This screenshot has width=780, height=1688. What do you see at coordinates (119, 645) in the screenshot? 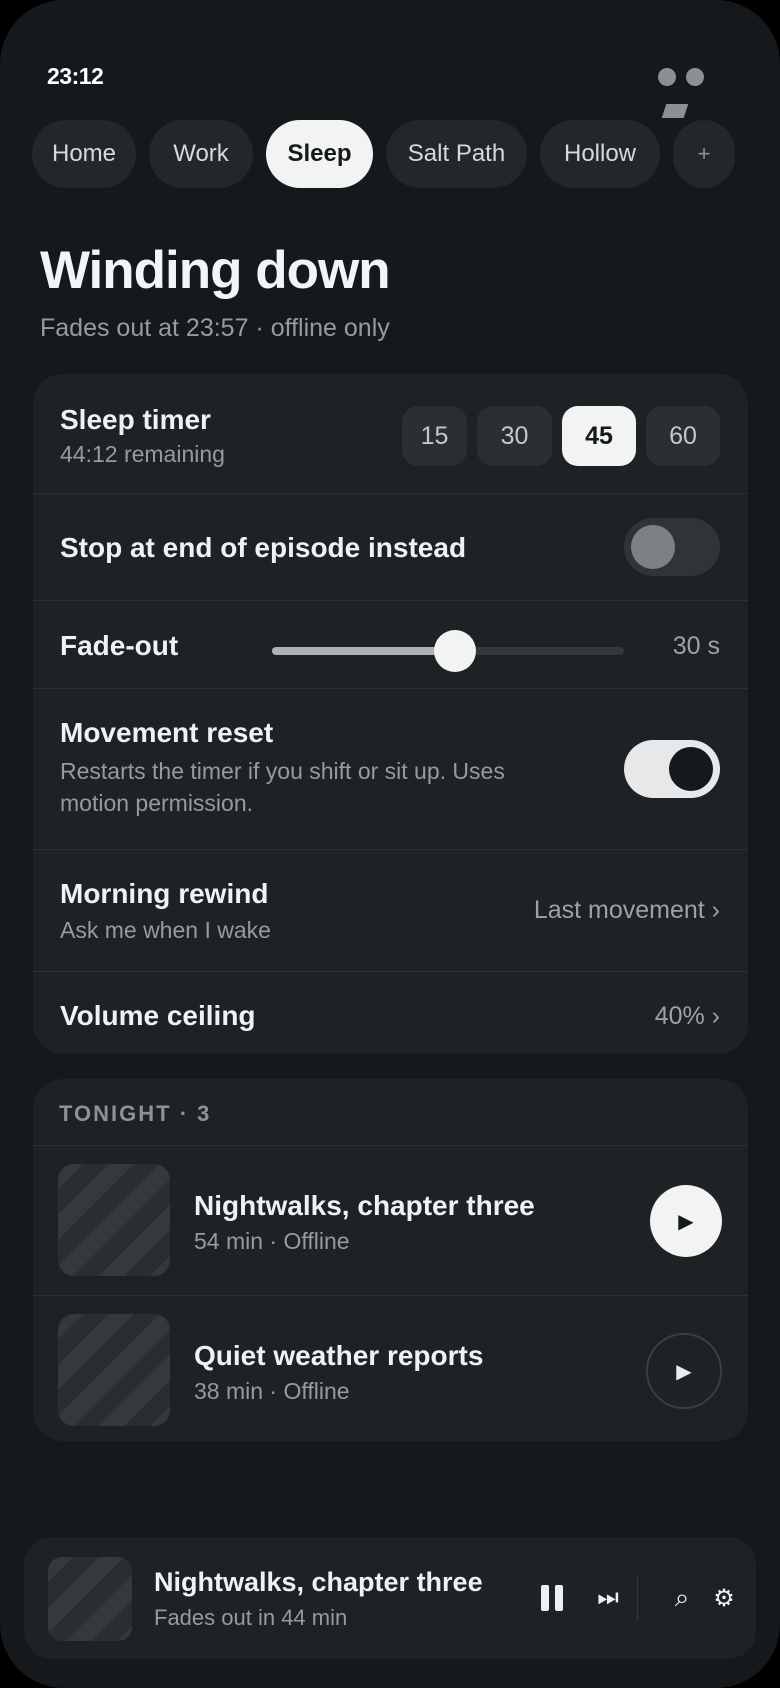
I see `fade-out-label: Fade-out` at bounding box center [119, 645].